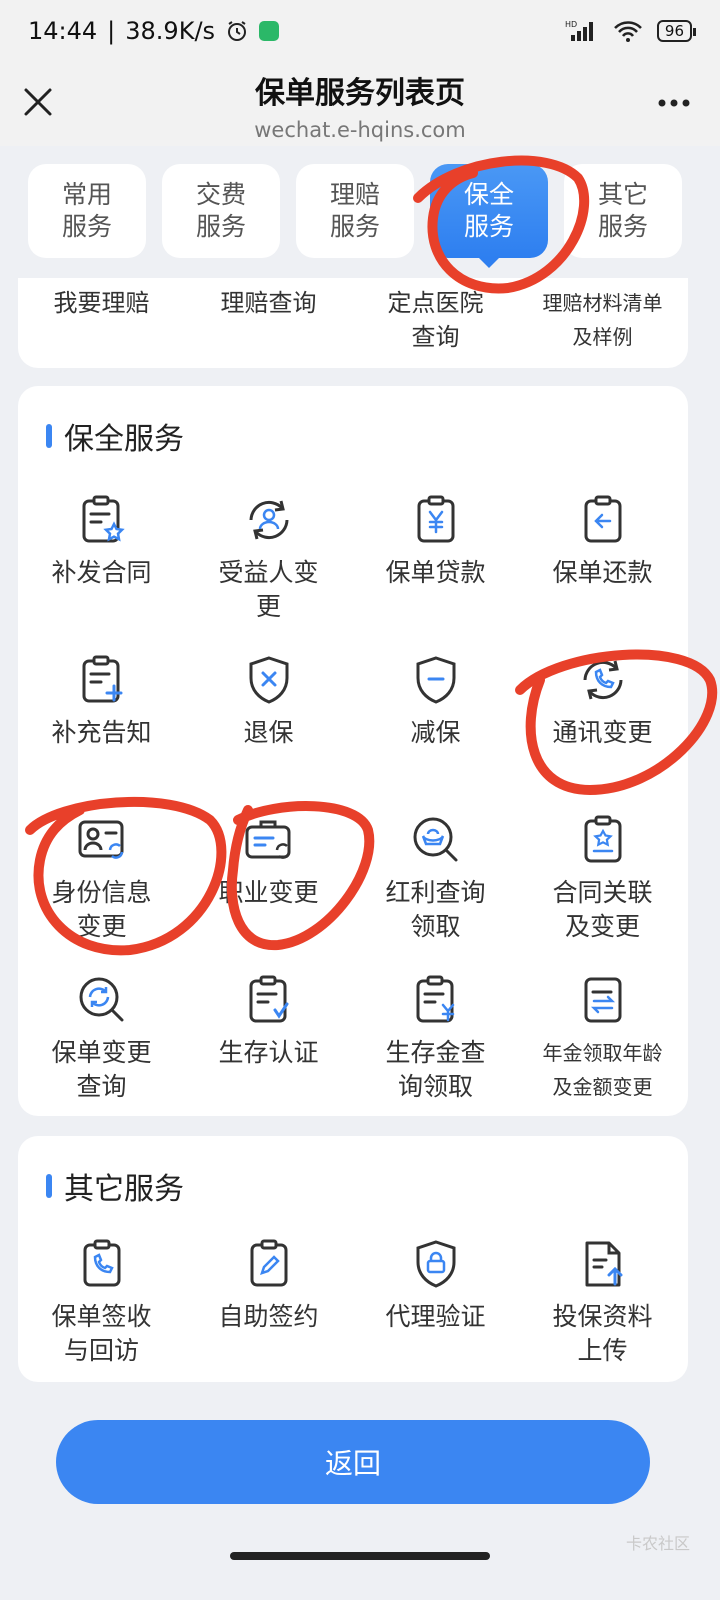  I want to click on service-label: 年金领取年龄 及金额变更, so click(602, 1070).